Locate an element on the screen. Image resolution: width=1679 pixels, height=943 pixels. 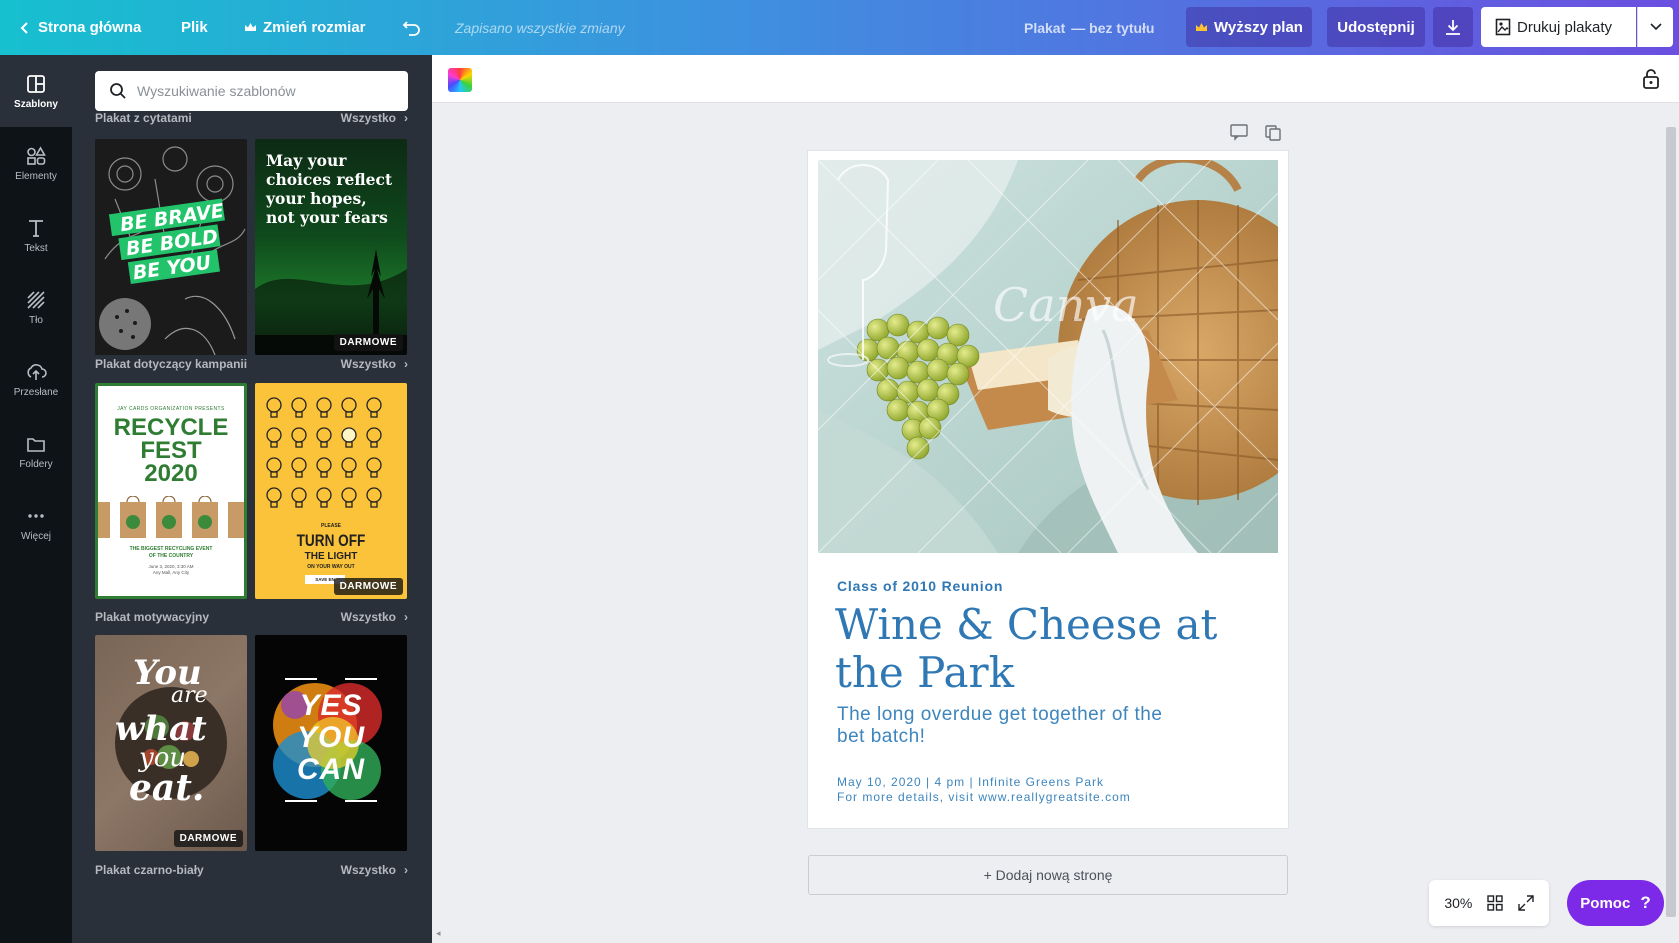
rail-label: Przesłane is located at coordinates (36, 392).